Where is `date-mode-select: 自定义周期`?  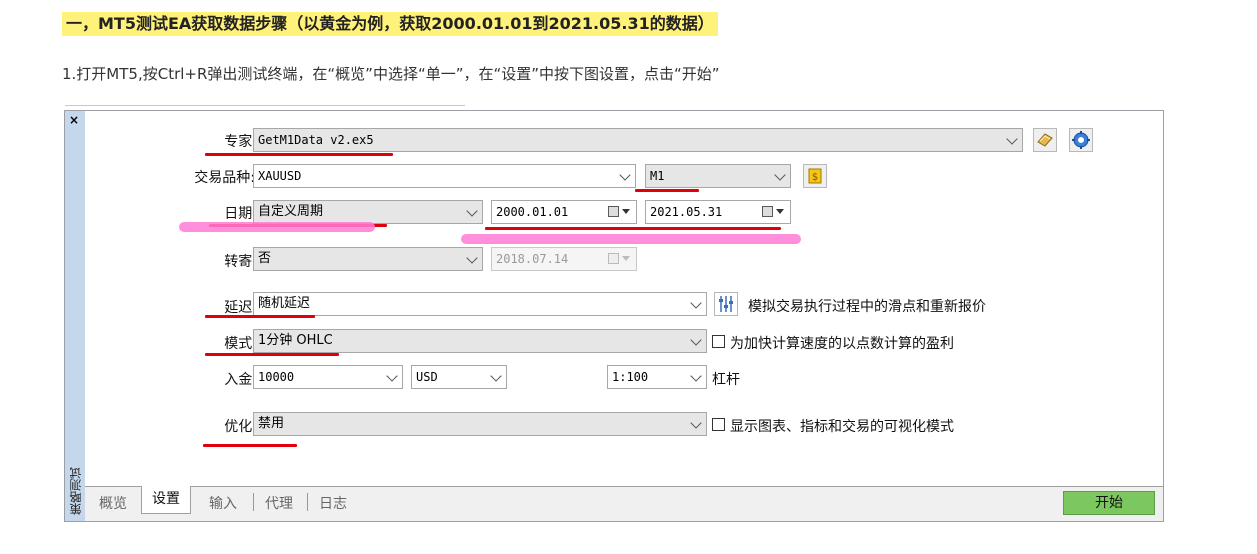 date-mode-select: 自定义周期 is located at coordinates (368, 212).